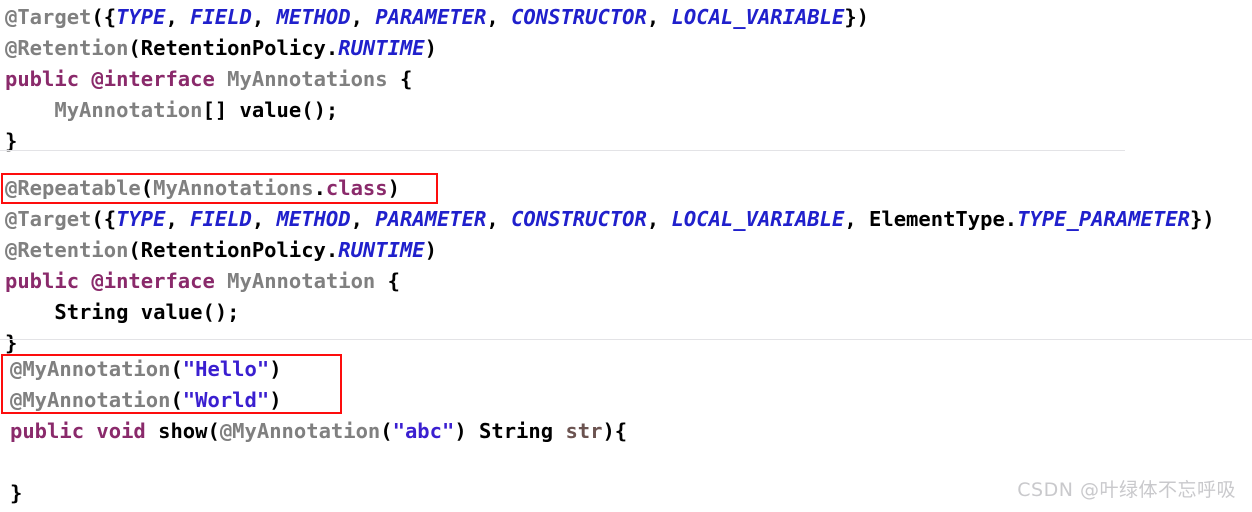 The width and height of the screenshot is (1252, 512). Describe the element at coordinates (626, 312) in the screenshot. I see `code-line-value-member: String value();` at that location.